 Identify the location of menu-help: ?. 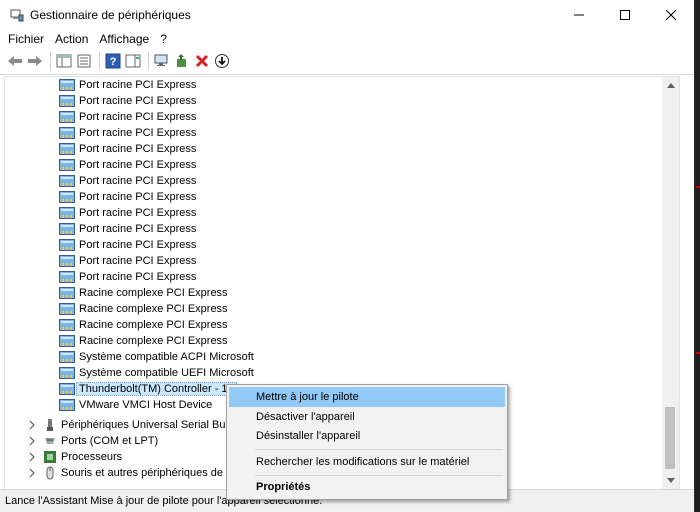
(163, 39).